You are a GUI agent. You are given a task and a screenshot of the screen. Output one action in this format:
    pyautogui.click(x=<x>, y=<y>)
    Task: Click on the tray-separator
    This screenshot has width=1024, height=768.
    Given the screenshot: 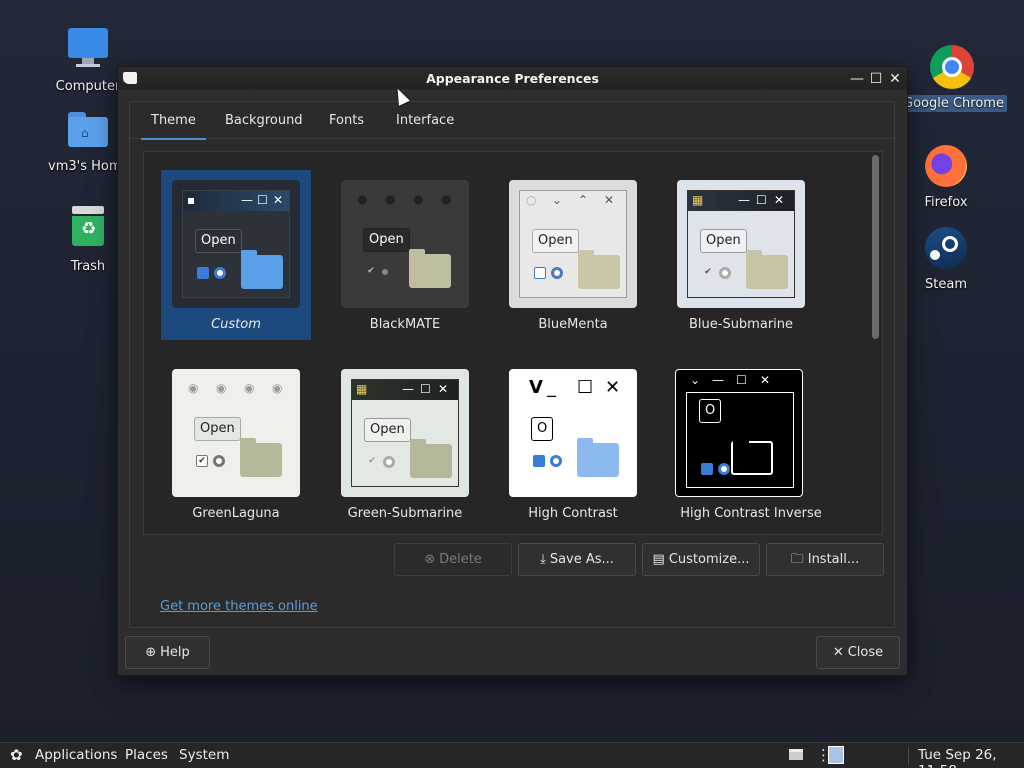 What is the action you would take?
    pyautogui.click(x=908, y=756)
    